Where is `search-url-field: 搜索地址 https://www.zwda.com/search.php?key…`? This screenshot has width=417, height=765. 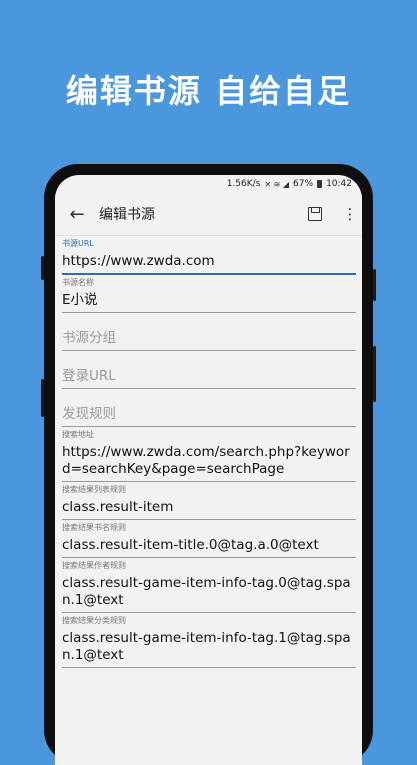 search-url-field: 搜索地址 https://www.zwda.com/search.php?key… is located at coordinates (209, 454).